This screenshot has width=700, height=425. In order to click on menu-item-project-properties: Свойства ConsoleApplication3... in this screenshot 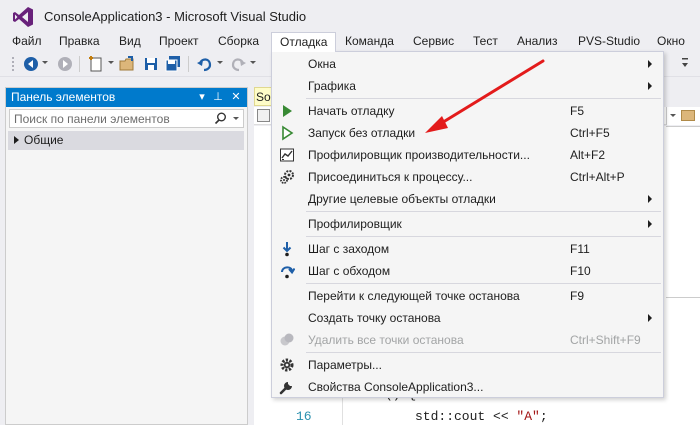, I will do `click(467, 387)`.